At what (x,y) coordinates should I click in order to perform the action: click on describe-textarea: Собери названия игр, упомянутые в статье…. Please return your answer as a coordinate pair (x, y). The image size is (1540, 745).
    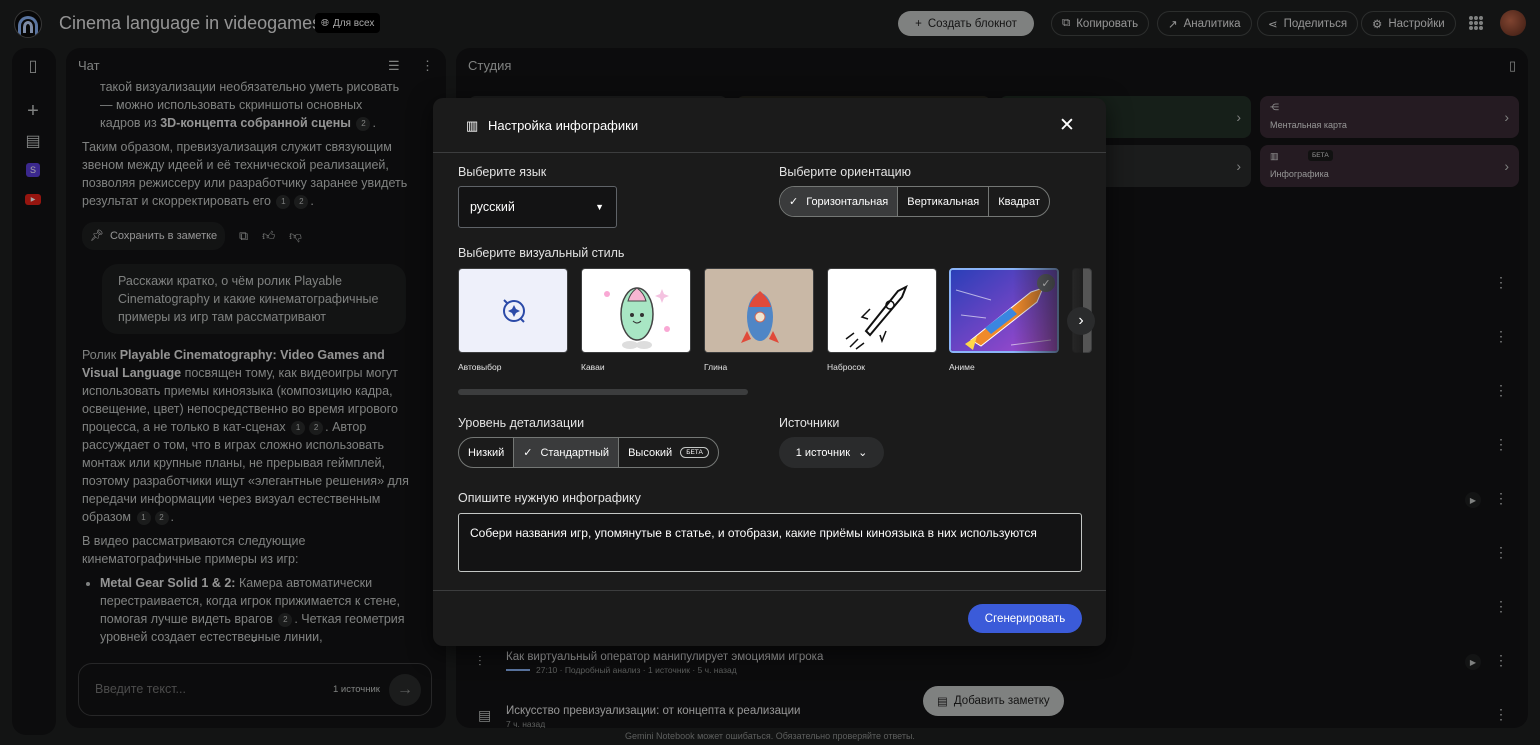
    Looking at the image, I should click on (770, 542).